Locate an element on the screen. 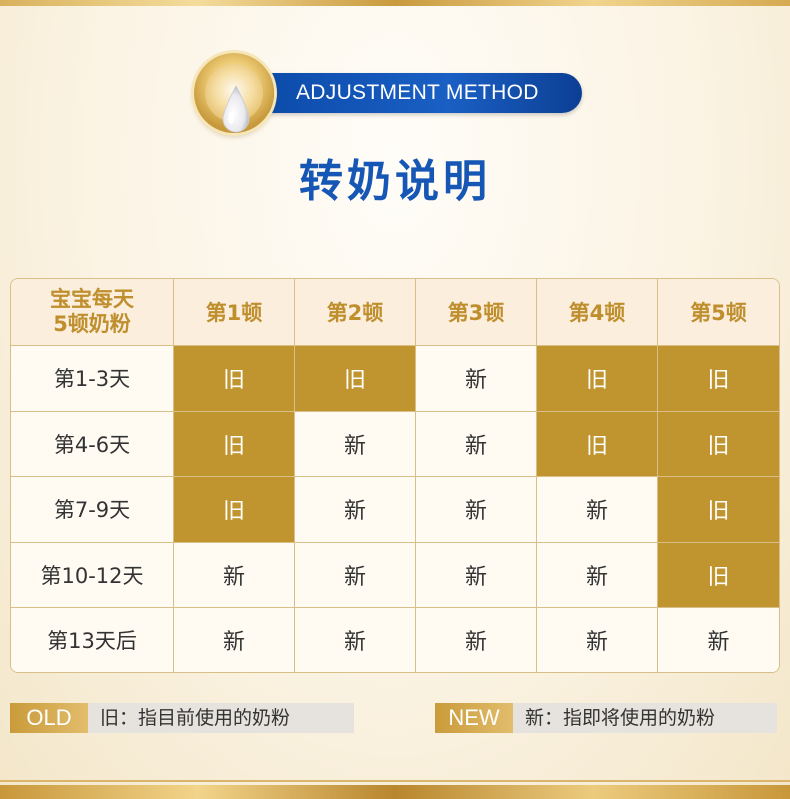 The height and width of the screenshot is (799, 790). table-row: 第10-12天新新新新旧 is located at coordinates (395, 575).